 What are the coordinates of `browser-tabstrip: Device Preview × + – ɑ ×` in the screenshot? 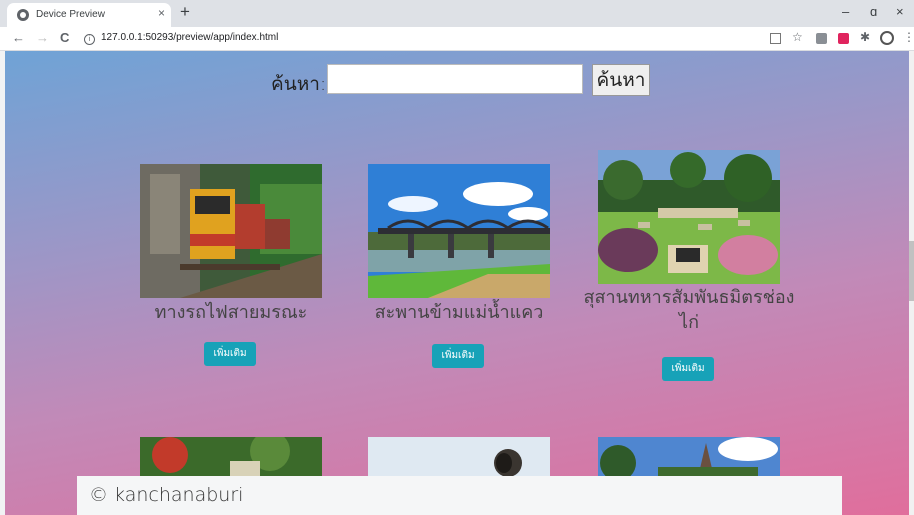 It's located at (457, 13).